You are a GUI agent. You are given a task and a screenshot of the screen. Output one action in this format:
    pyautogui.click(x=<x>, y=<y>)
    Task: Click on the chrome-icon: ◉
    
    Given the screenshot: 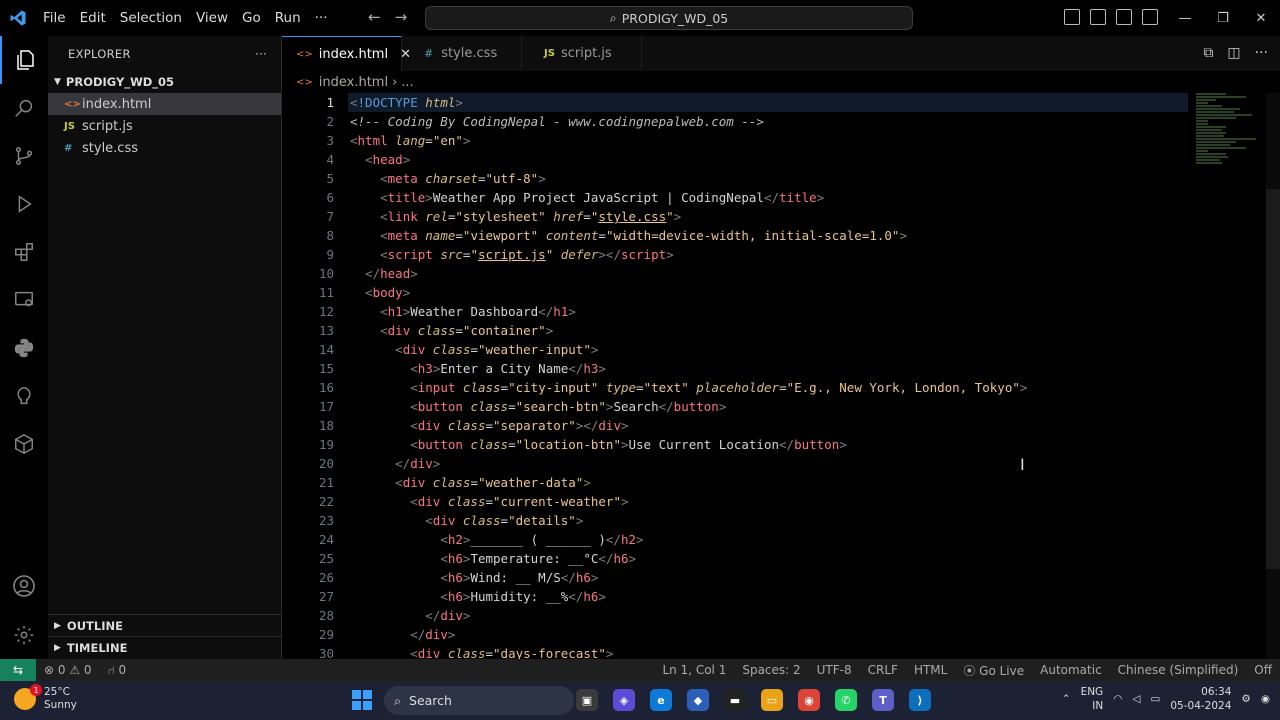 What is the action you would take?
    pyautogui.click(x=809, y=700)
    